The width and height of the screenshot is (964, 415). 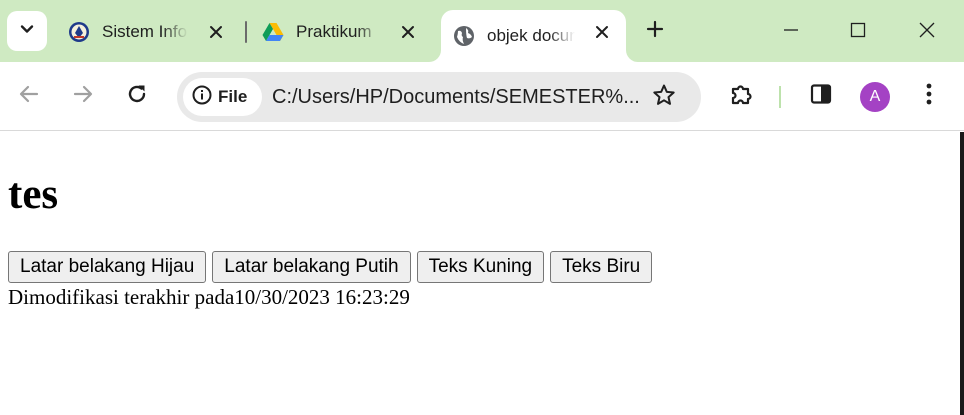 I want to click on info-icon, so click(x=202, y=97).